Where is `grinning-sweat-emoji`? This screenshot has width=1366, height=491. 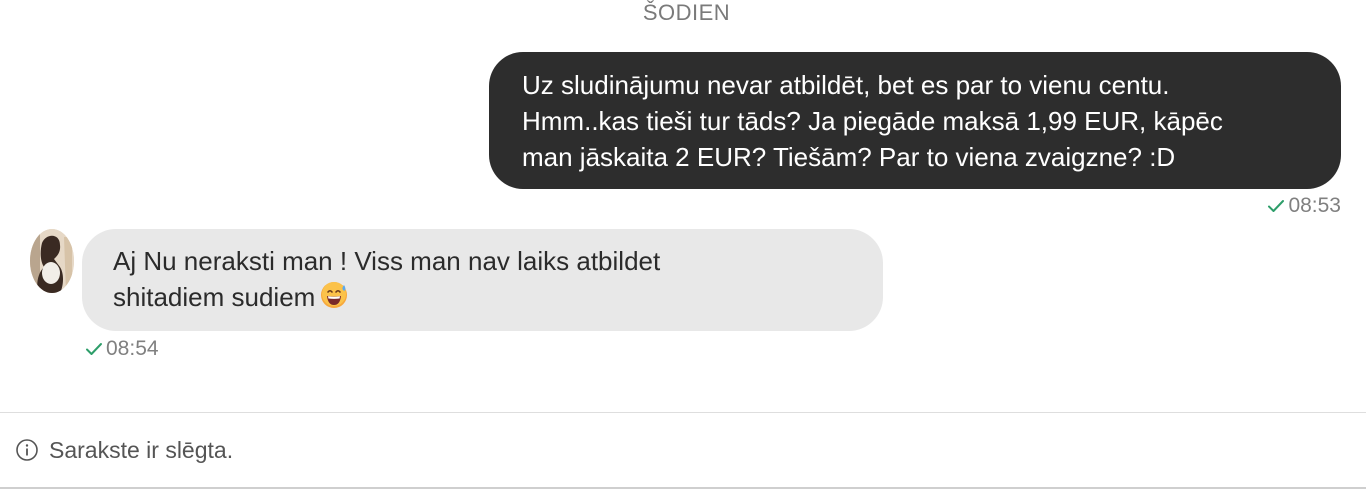 grinning-sweat-emoji is located at coordinates (334, 295).